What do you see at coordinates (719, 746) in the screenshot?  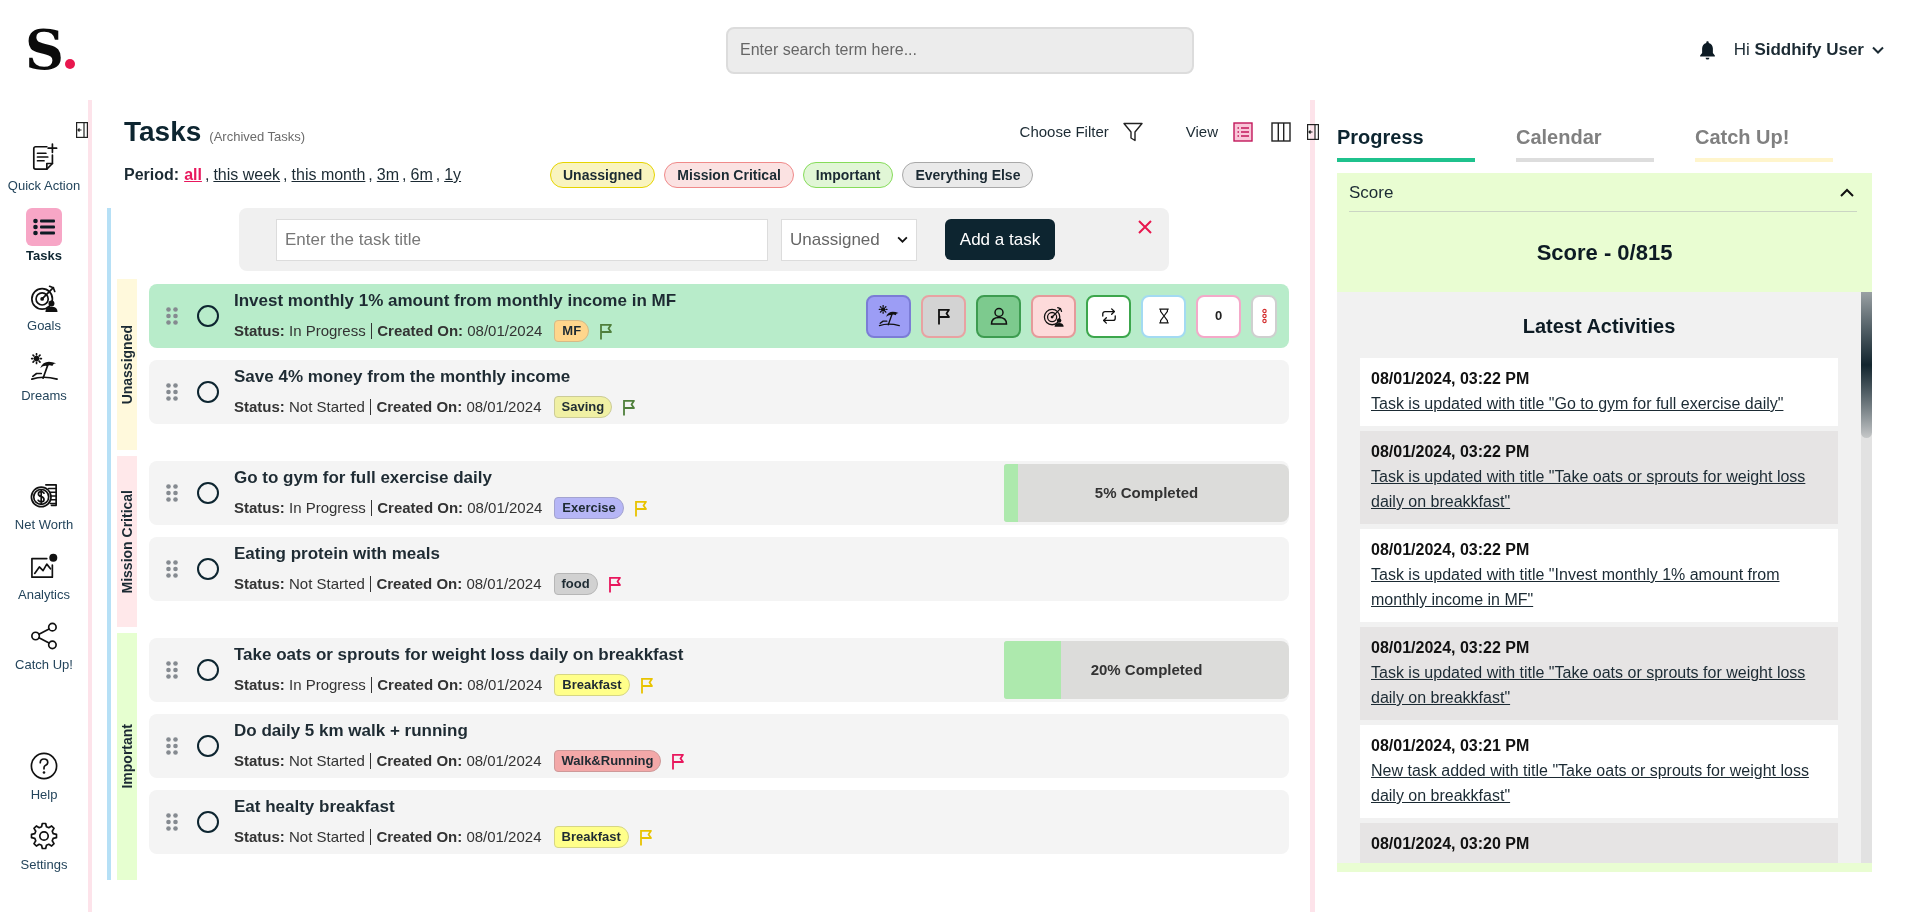 I see `task-row: Do daily 5 km walk + running Status: Not Started Created On: 08/01/2024 Walk&Running` at bounding box center [719, 746].